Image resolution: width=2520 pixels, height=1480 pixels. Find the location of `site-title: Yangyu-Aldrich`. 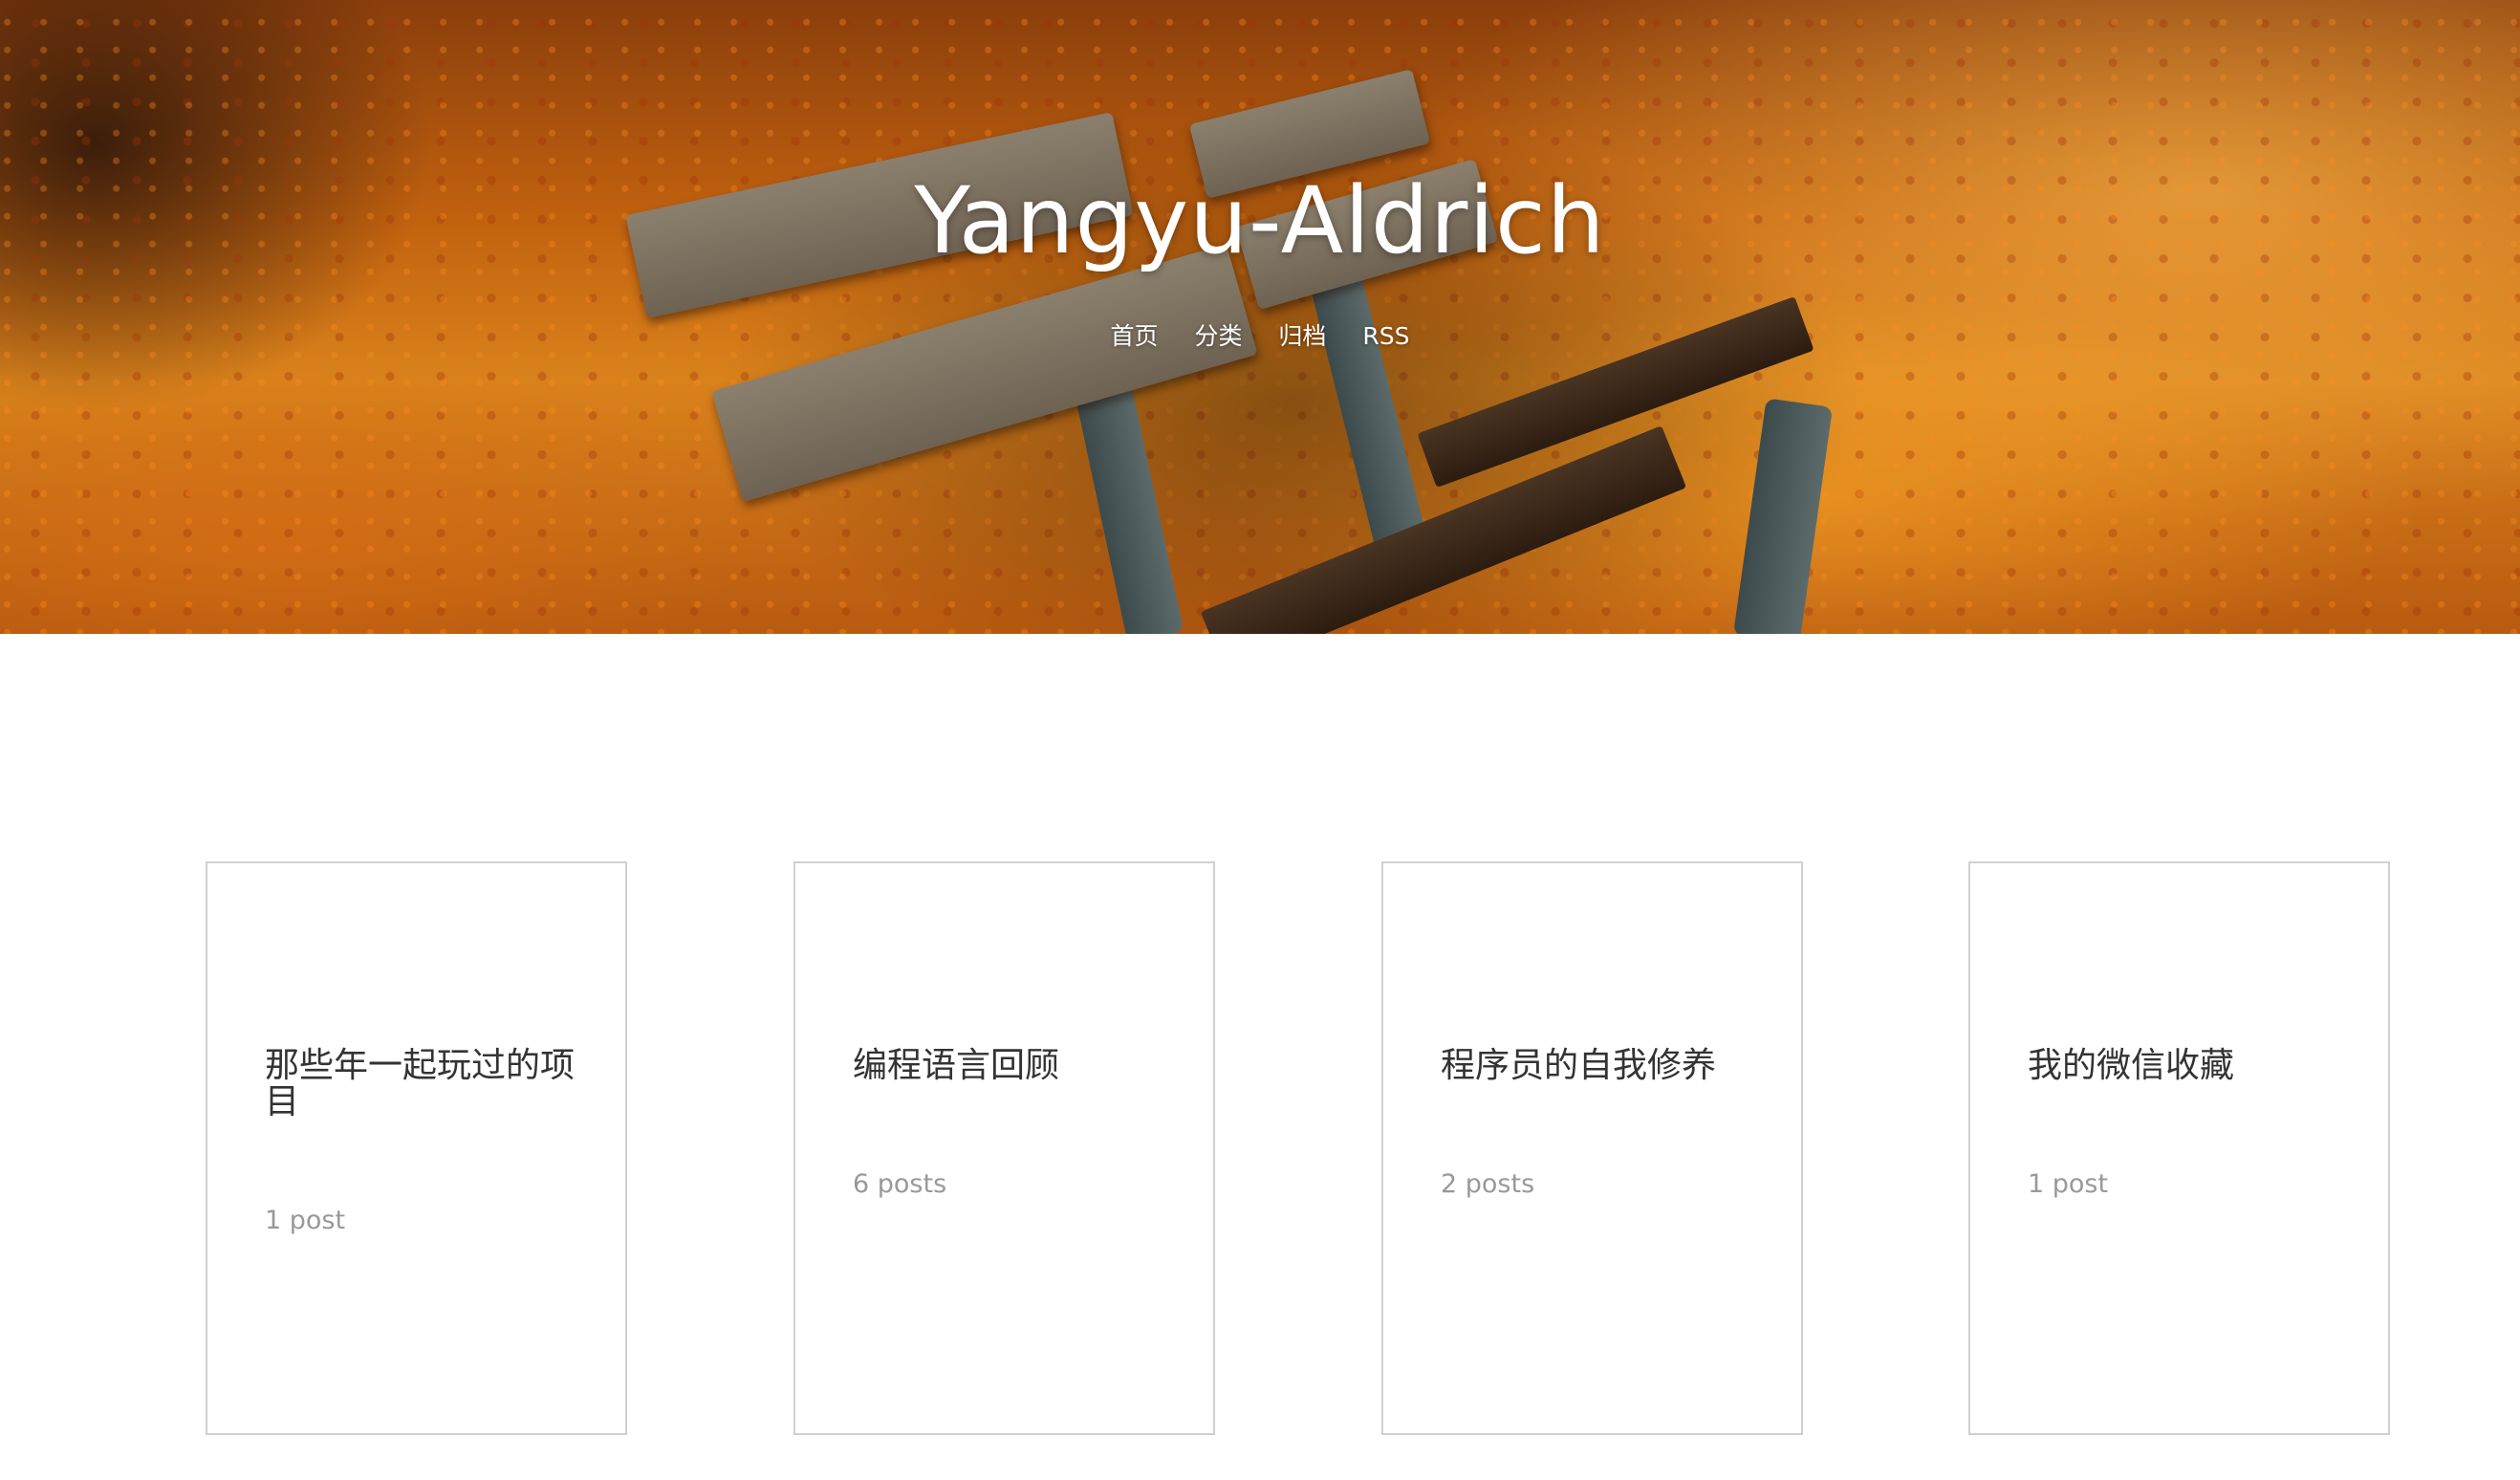

site-title: Yangyu-Aldrich is located at coordinates (1260, 220).